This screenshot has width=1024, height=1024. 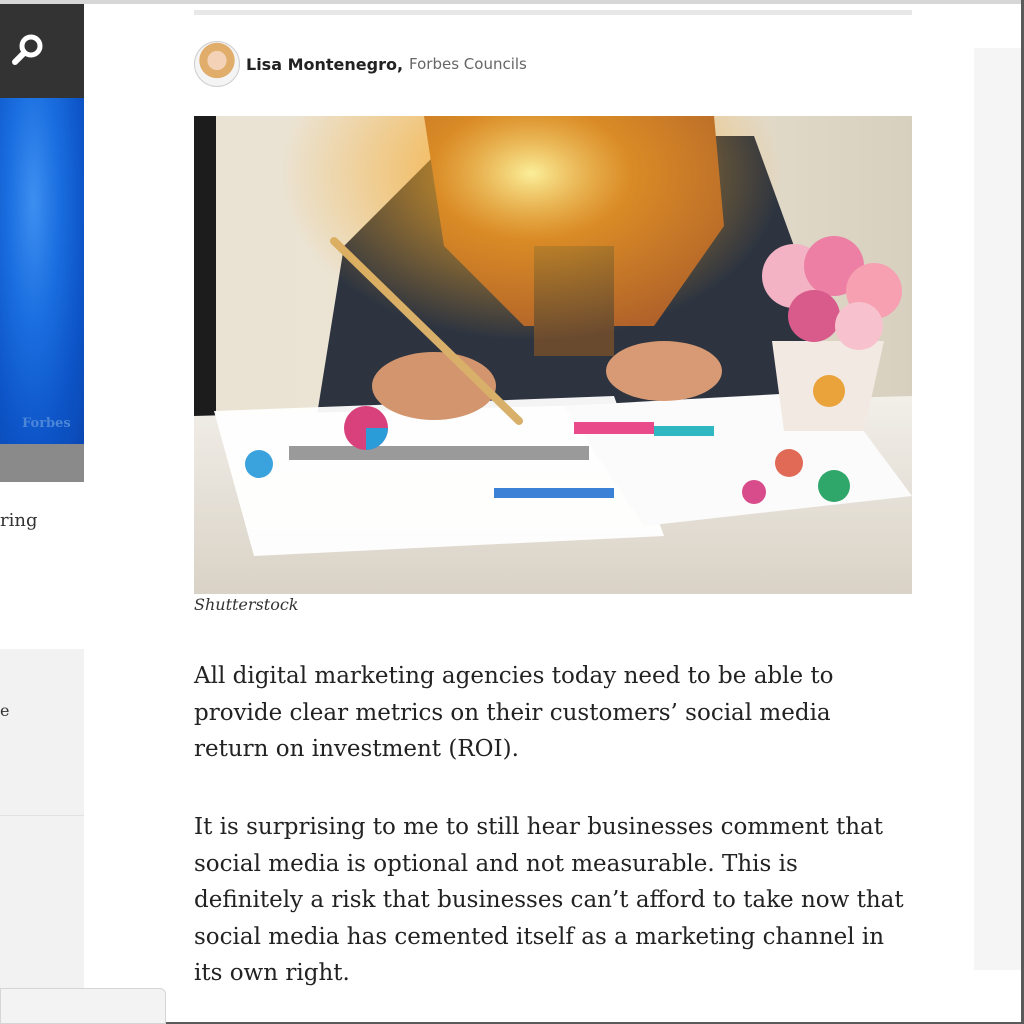 What do you see at coordinates (324, 64) in the screenshot?
I see `author-name-link: Lisa Montenegro,` at bounding box center [324, 64].